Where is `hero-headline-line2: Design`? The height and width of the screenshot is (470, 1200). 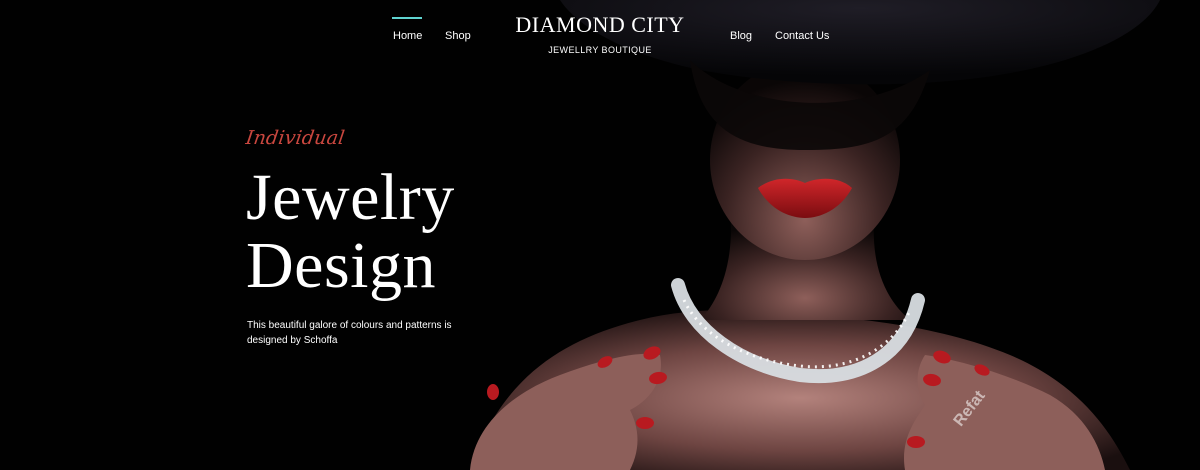
hero-headline-line2: Design is located at coordinates (341, 265).